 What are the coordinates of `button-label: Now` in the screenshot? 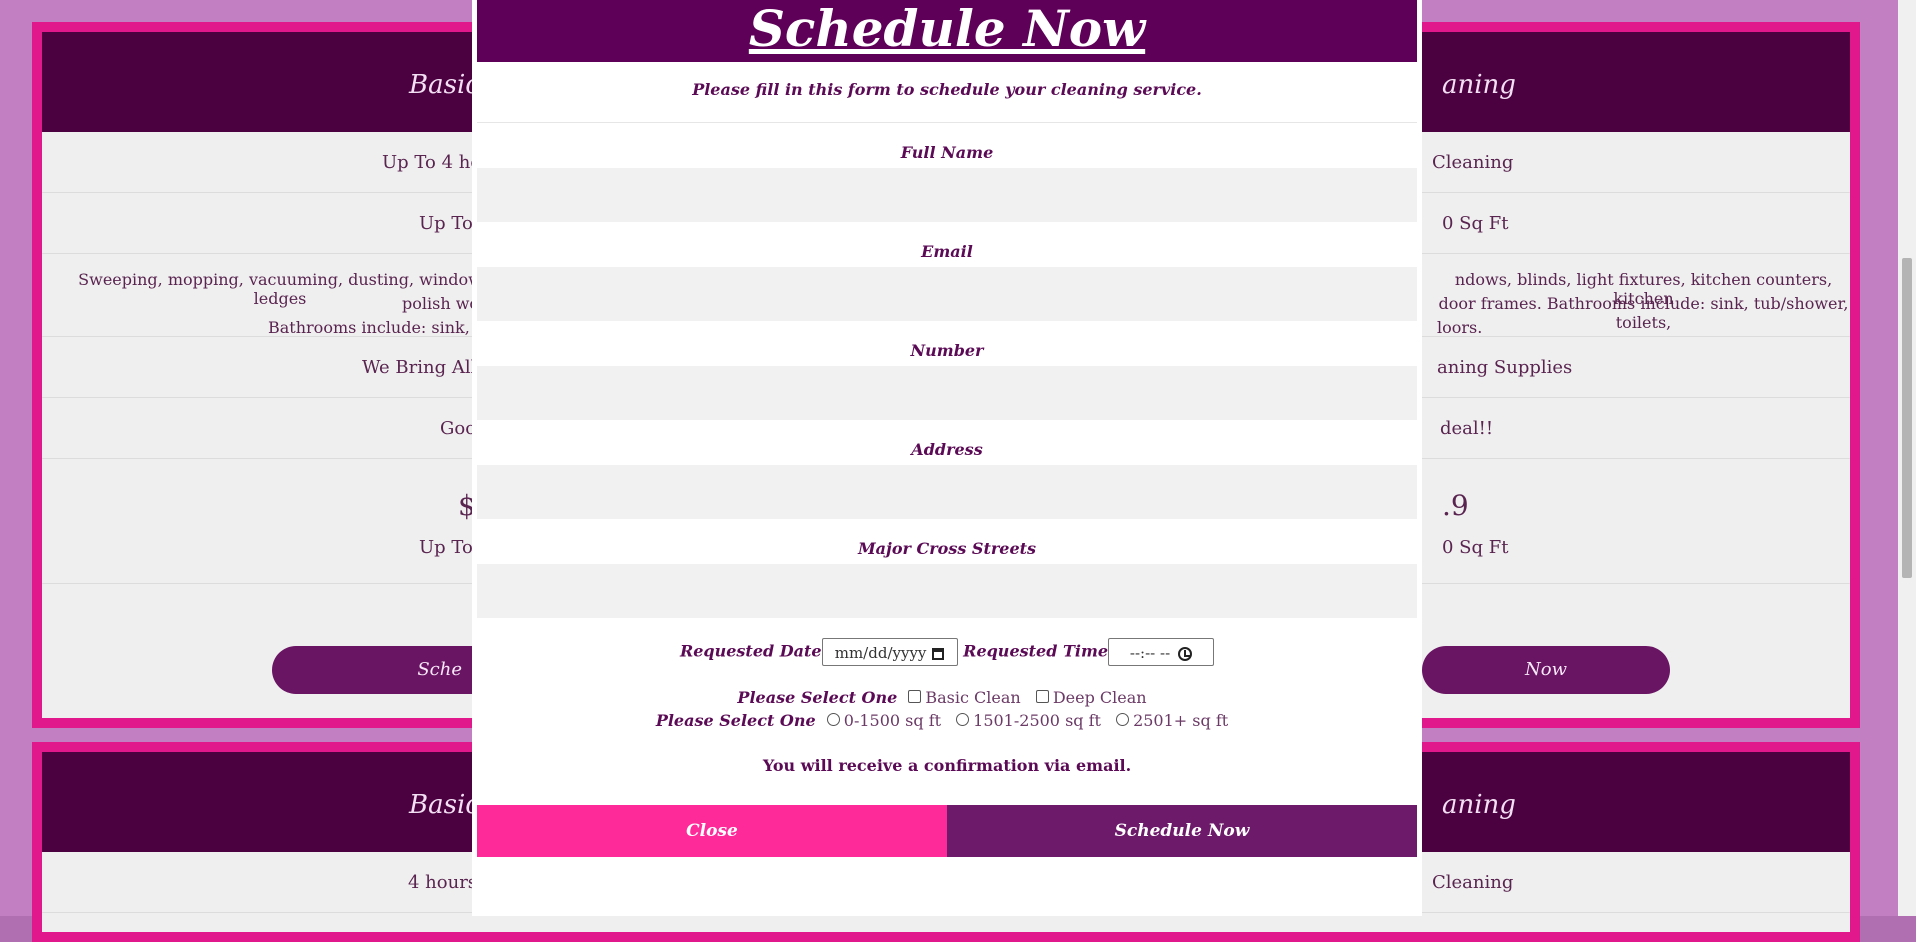 It's located at (1546, 669).